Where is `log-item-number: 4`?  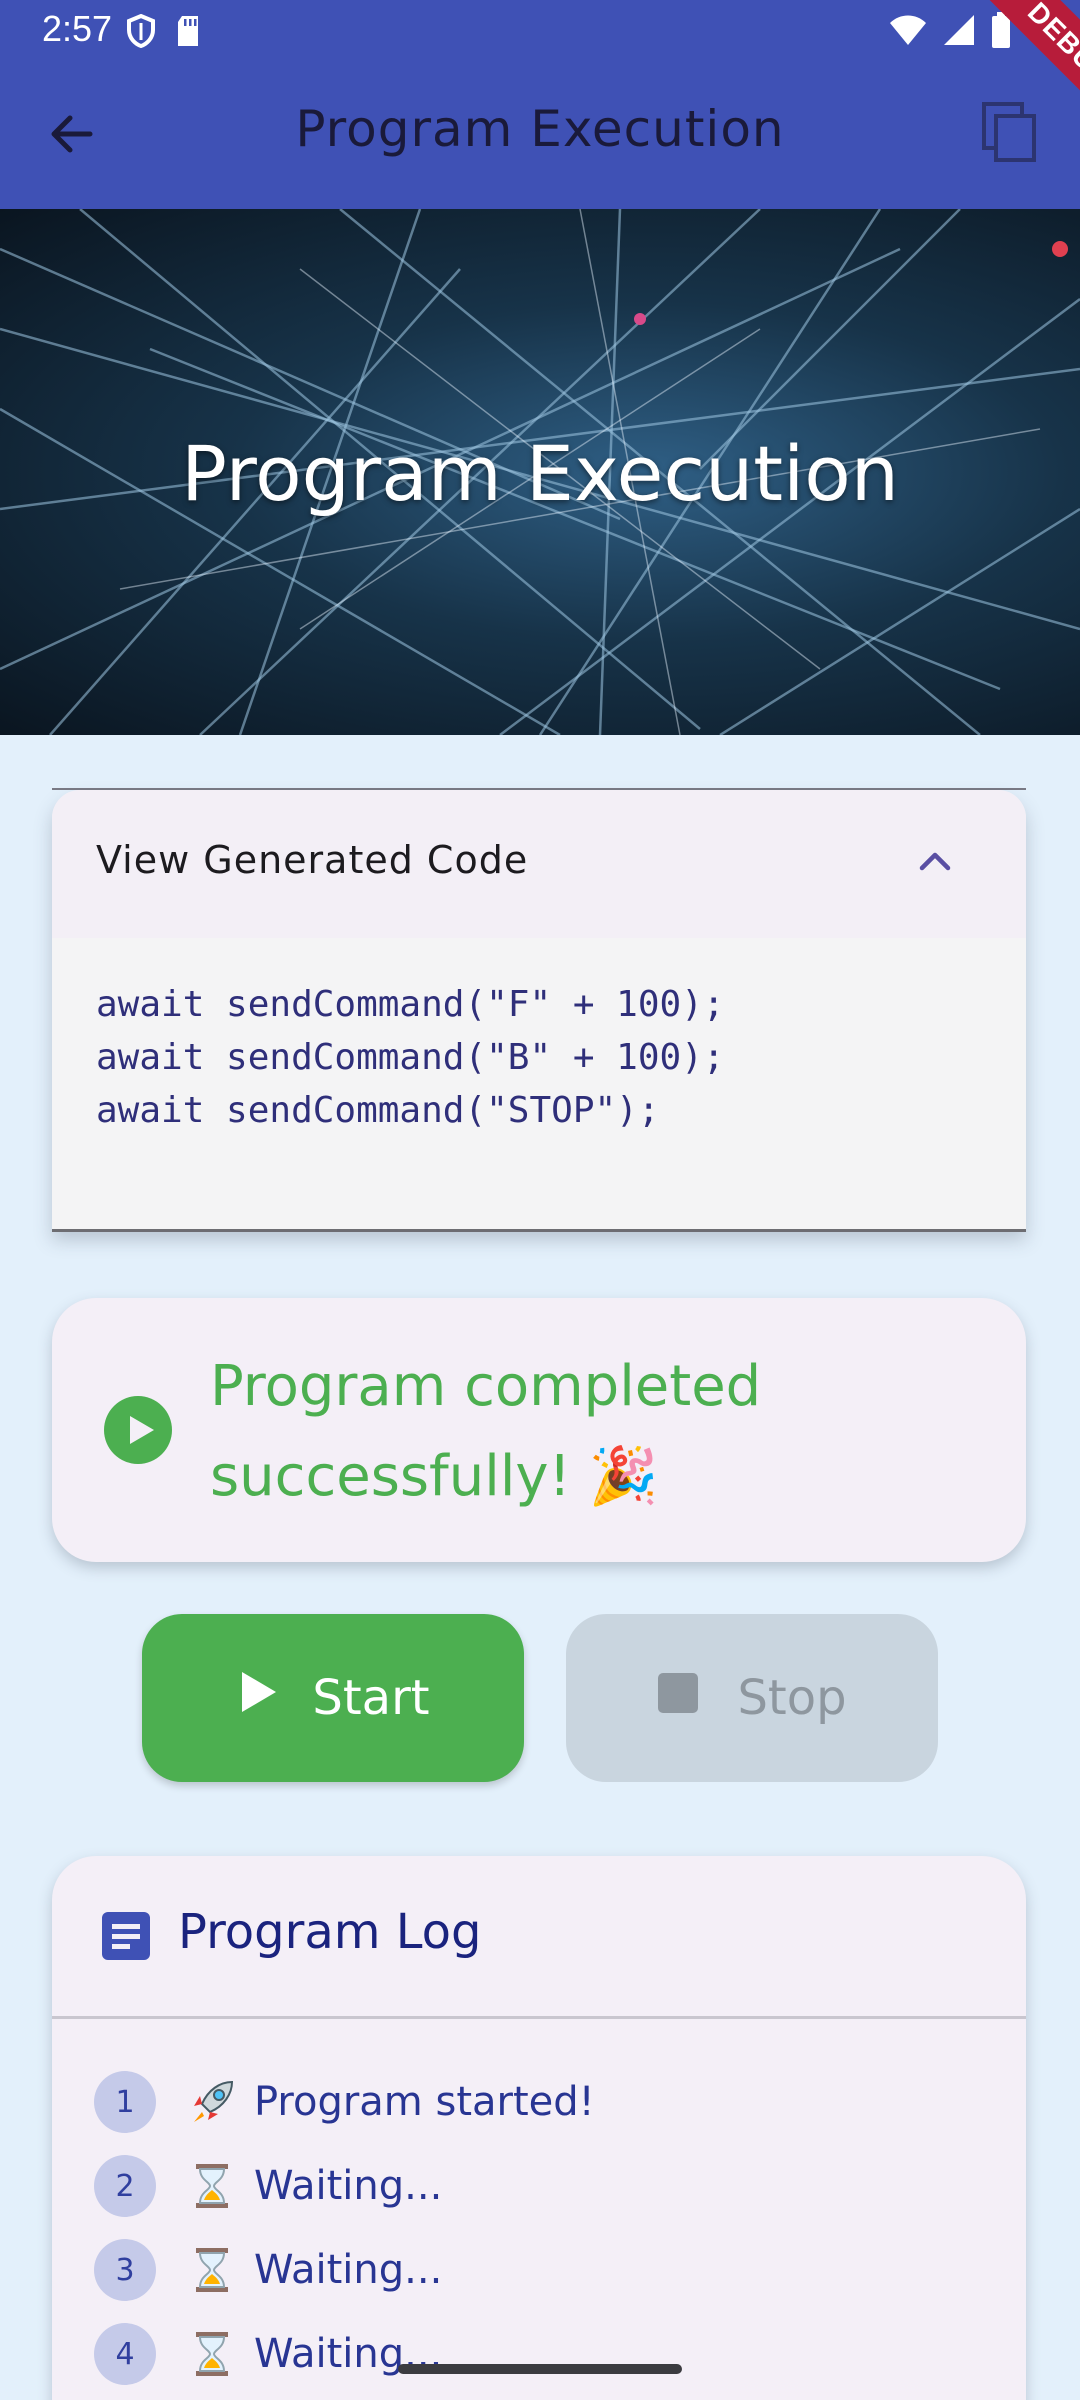
log-item-number: 4 is located at coordinates (125, 2354).